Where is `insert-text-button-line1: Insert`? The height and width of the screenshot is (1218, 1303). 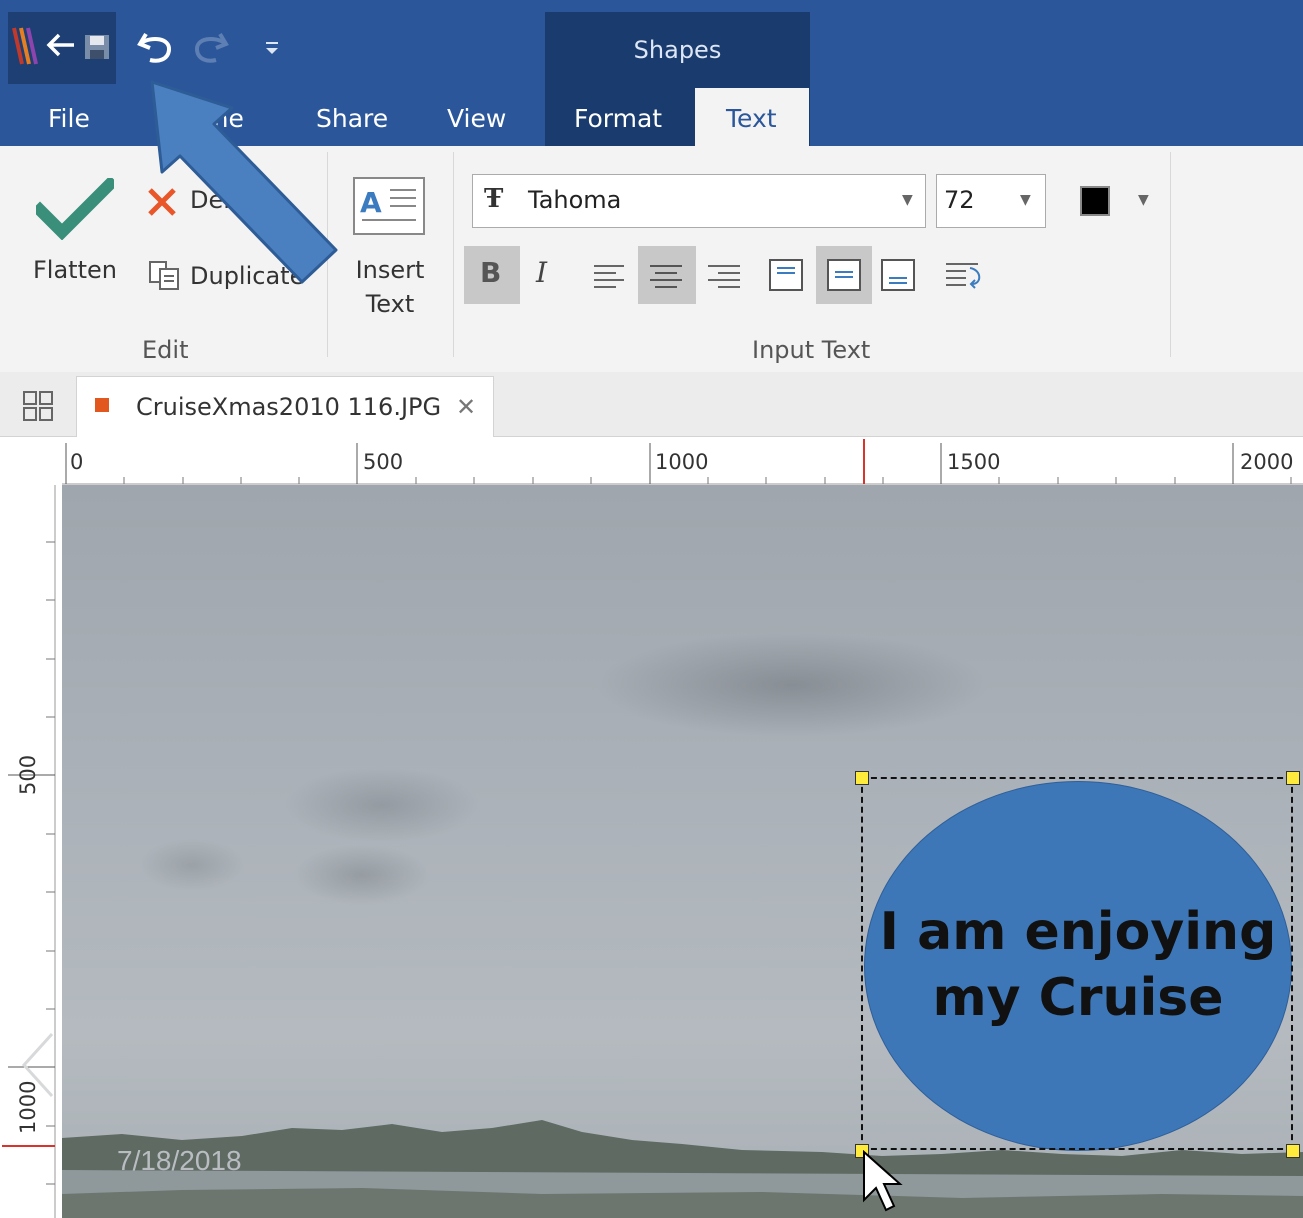 insert-text-button-line1: Insert is located at coordinates (390, 270).